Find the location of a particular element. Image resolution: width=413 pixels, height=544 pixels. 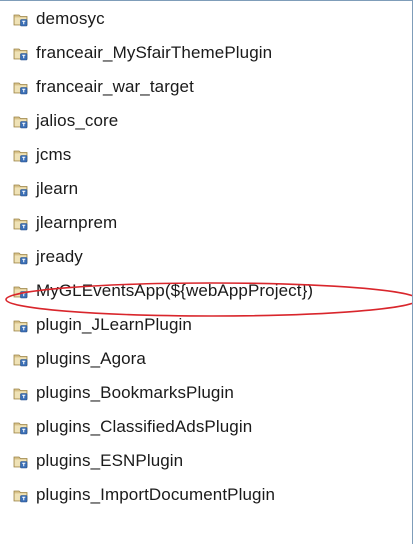

project-item-plugins-classifiedadsplugin: plugins_ClassifiedAdsPlugin is located at coordinates (132, 427).